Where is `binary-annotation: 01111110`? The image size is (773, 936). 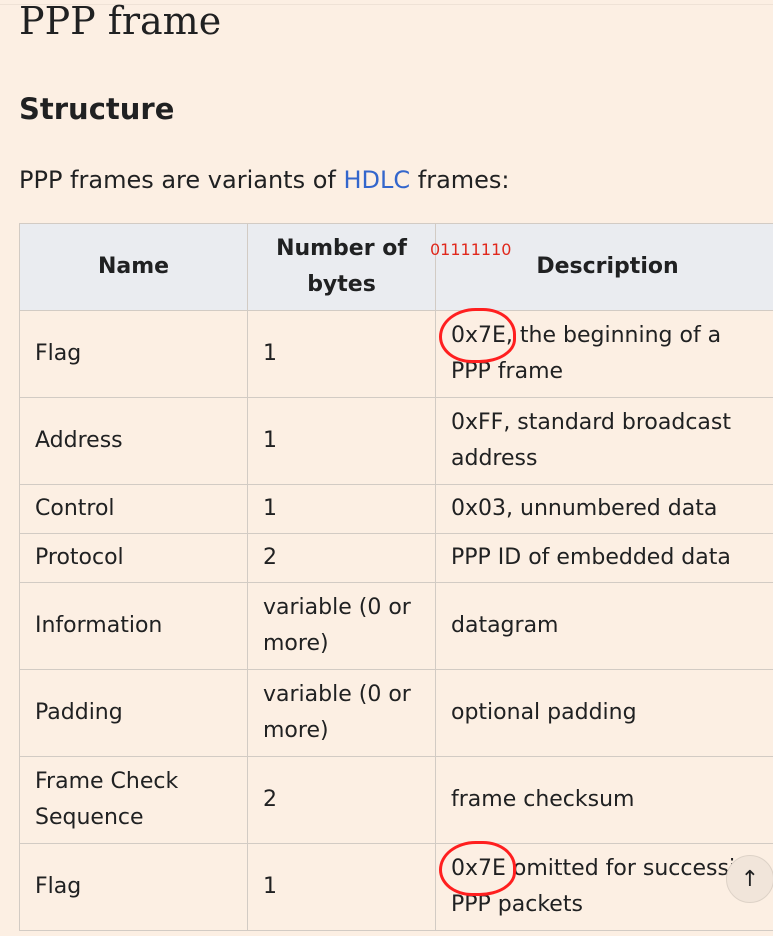 binary-annotation: 01111110 is located at coordinates (471, 249).